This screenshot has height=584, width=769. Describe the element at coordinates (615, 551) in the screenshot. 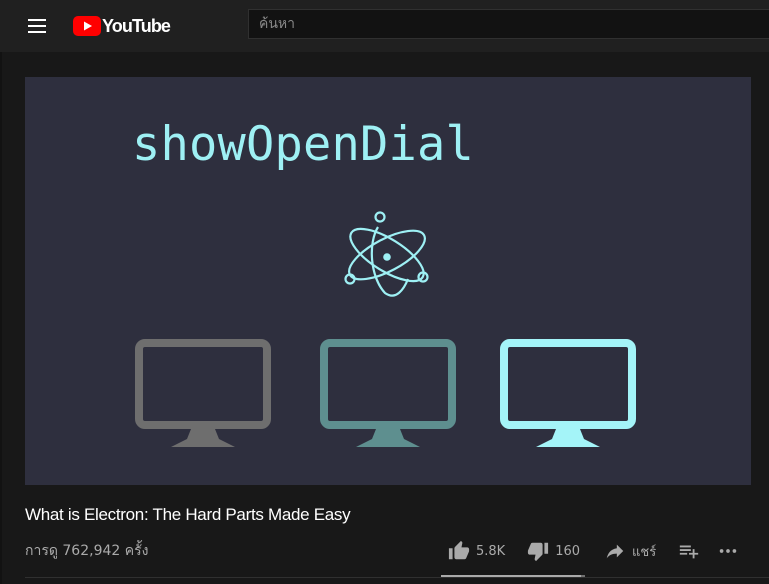

I see `share-arrow-icon` at that location.